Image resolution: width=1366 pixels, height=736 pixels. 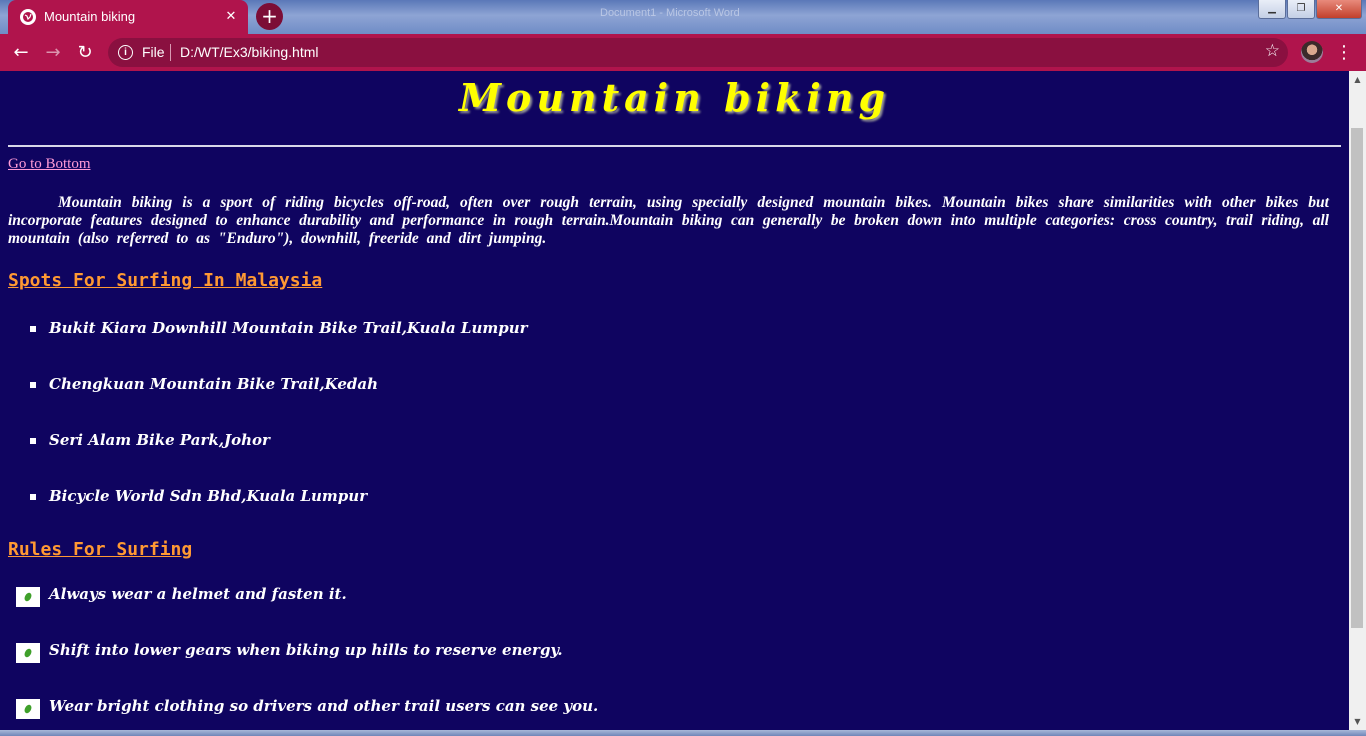 I want to click on rules-heading: Rules For Surfing, so click(x=100, y=549).